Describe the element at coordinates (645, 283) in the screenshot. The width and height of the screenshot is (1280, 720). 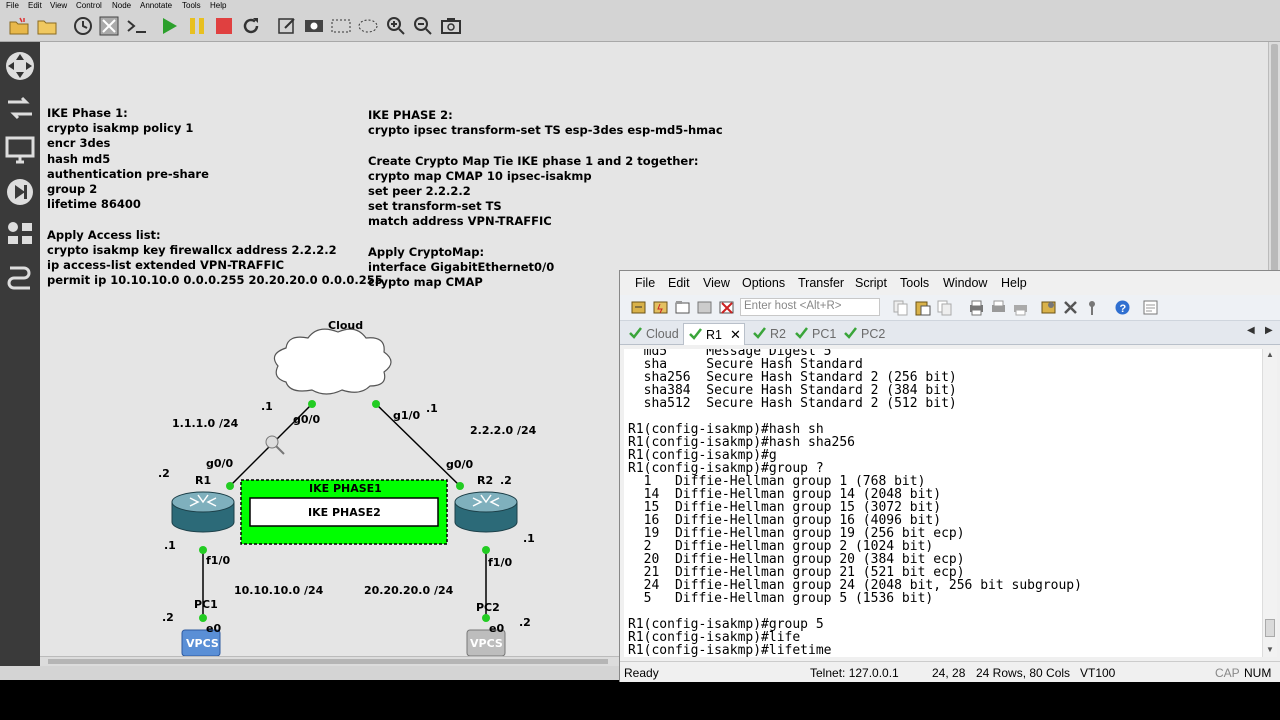
I see `crt-menu-file: File` at that location.